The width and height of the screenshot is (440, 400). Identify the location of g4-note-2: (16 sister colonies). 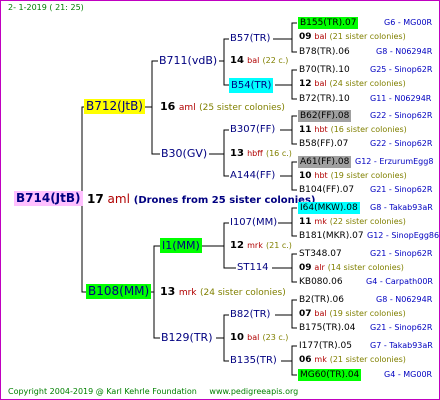
(368, 129).